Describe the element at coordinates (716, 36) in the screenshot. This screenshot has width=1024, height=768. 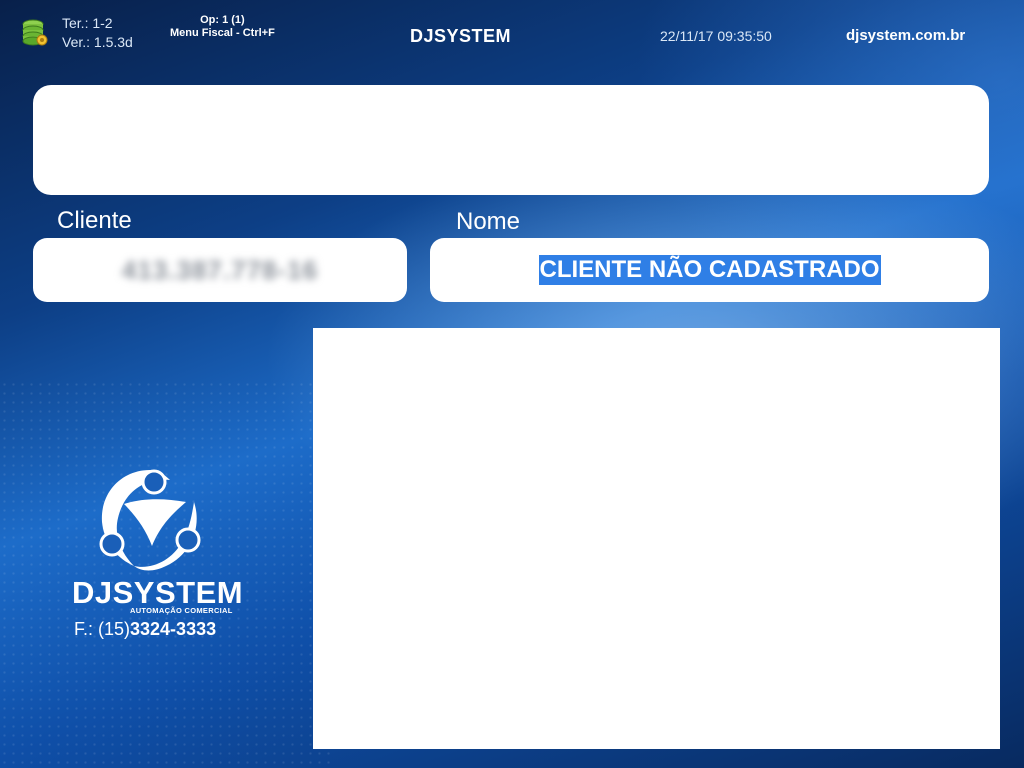
I see `datetime: 22/11/17 09:35:50` at that location.